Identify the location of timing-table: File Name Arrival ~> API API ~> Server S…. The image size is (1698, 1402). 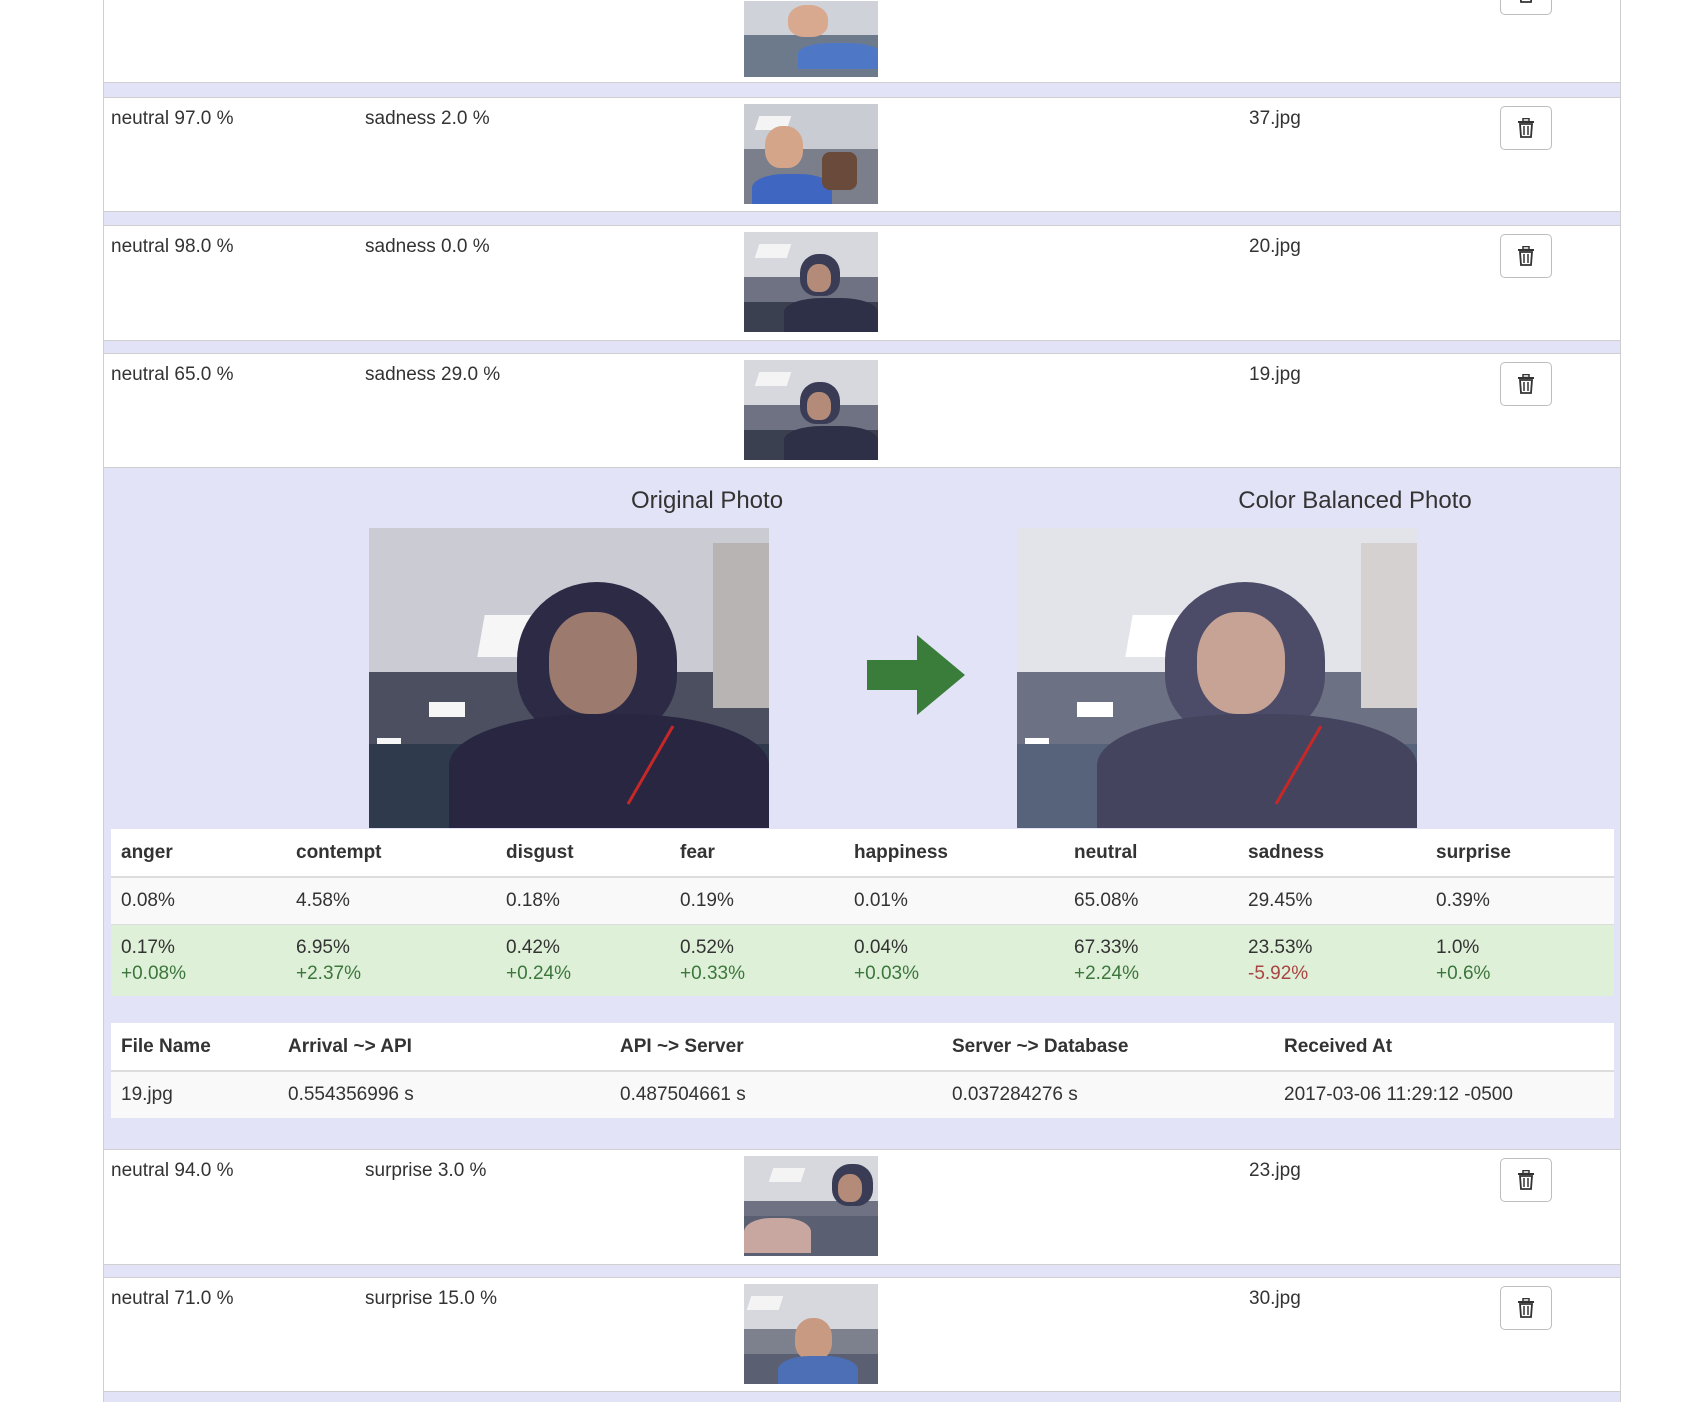
(862, 1070).